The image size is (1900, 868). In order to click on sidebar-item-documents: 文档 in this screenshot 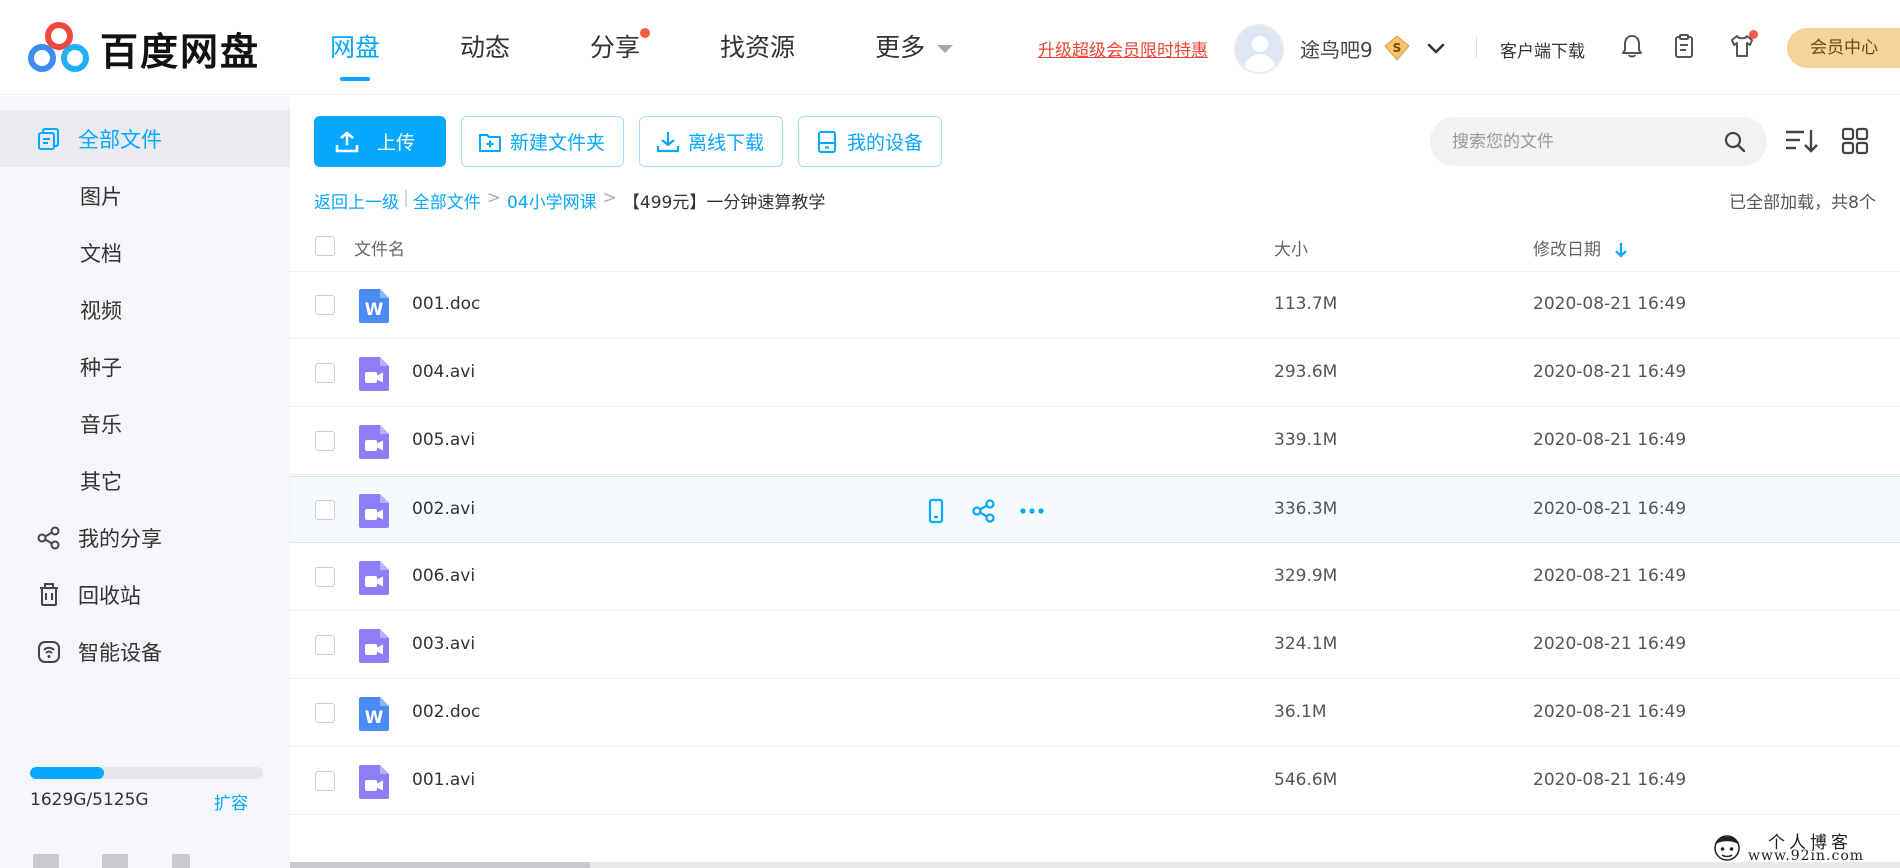, I will do `click(145, 252)`.